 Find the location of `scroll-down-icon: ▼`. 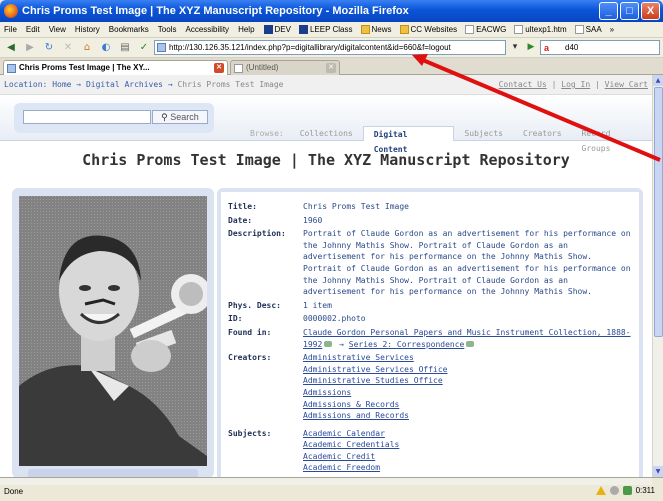

scroll-down-icon: ▼ is located at coordinates (658, 471).